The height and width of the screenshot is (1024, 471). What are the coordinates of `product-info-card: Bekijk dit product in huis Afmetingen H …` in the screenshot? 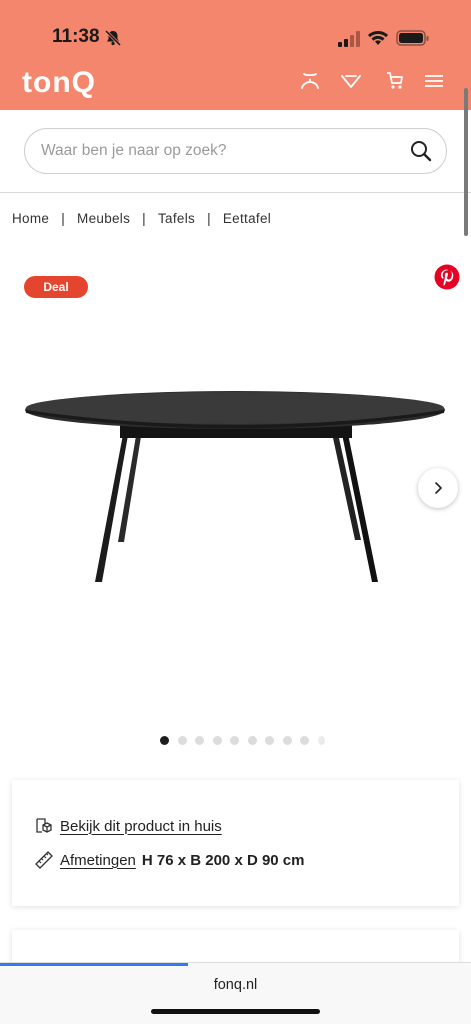 It's located at (235, 843).